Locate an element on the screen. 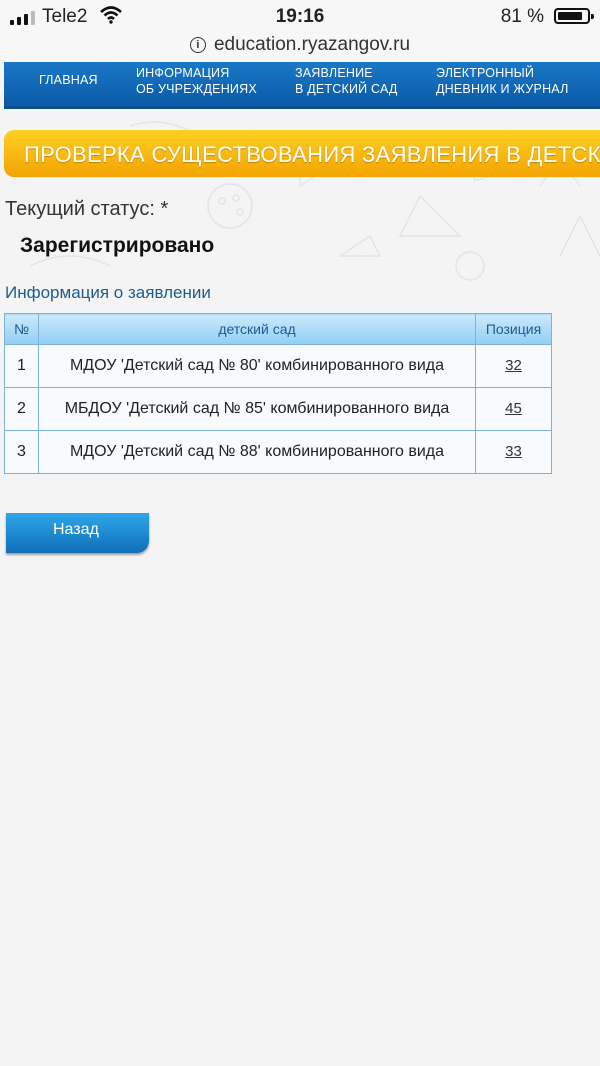 This screenshot has height=1066, width=600. position-link: 32 is located at coordinates (513, 365).